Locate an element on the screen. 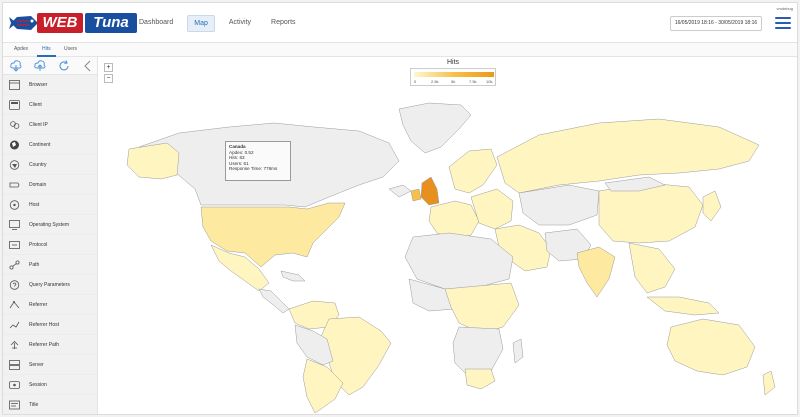 This screenshot has width=800, height=417. sidebar-toolbar is located at coordinates (50, 66).